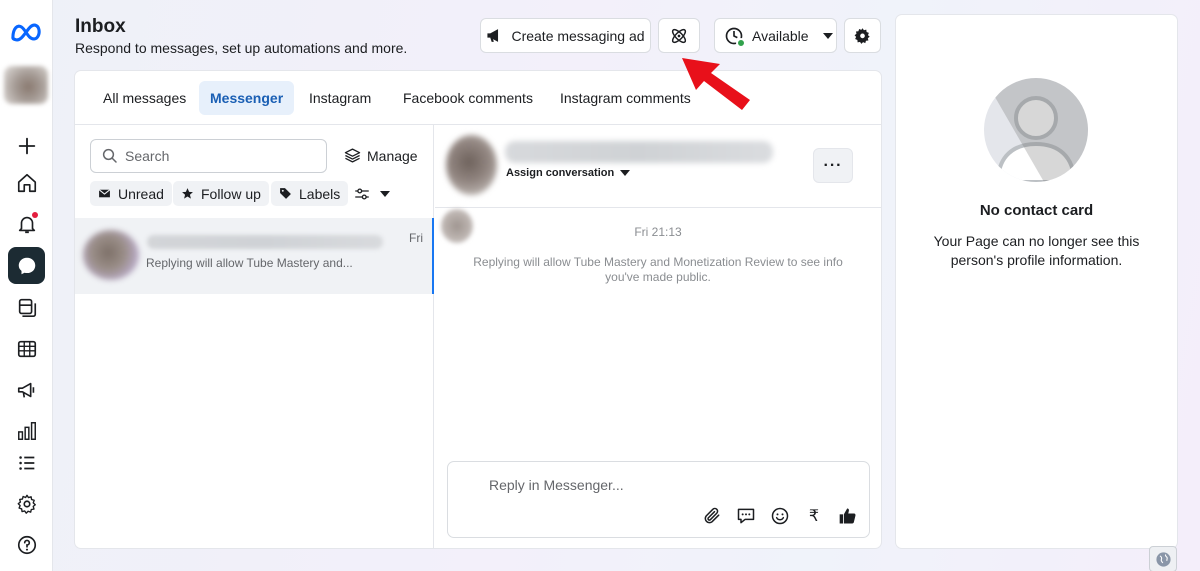 The width and height of the screenshot is (1200, 571). I want to click on tab-all-messages: All messages, so click(144, 98).